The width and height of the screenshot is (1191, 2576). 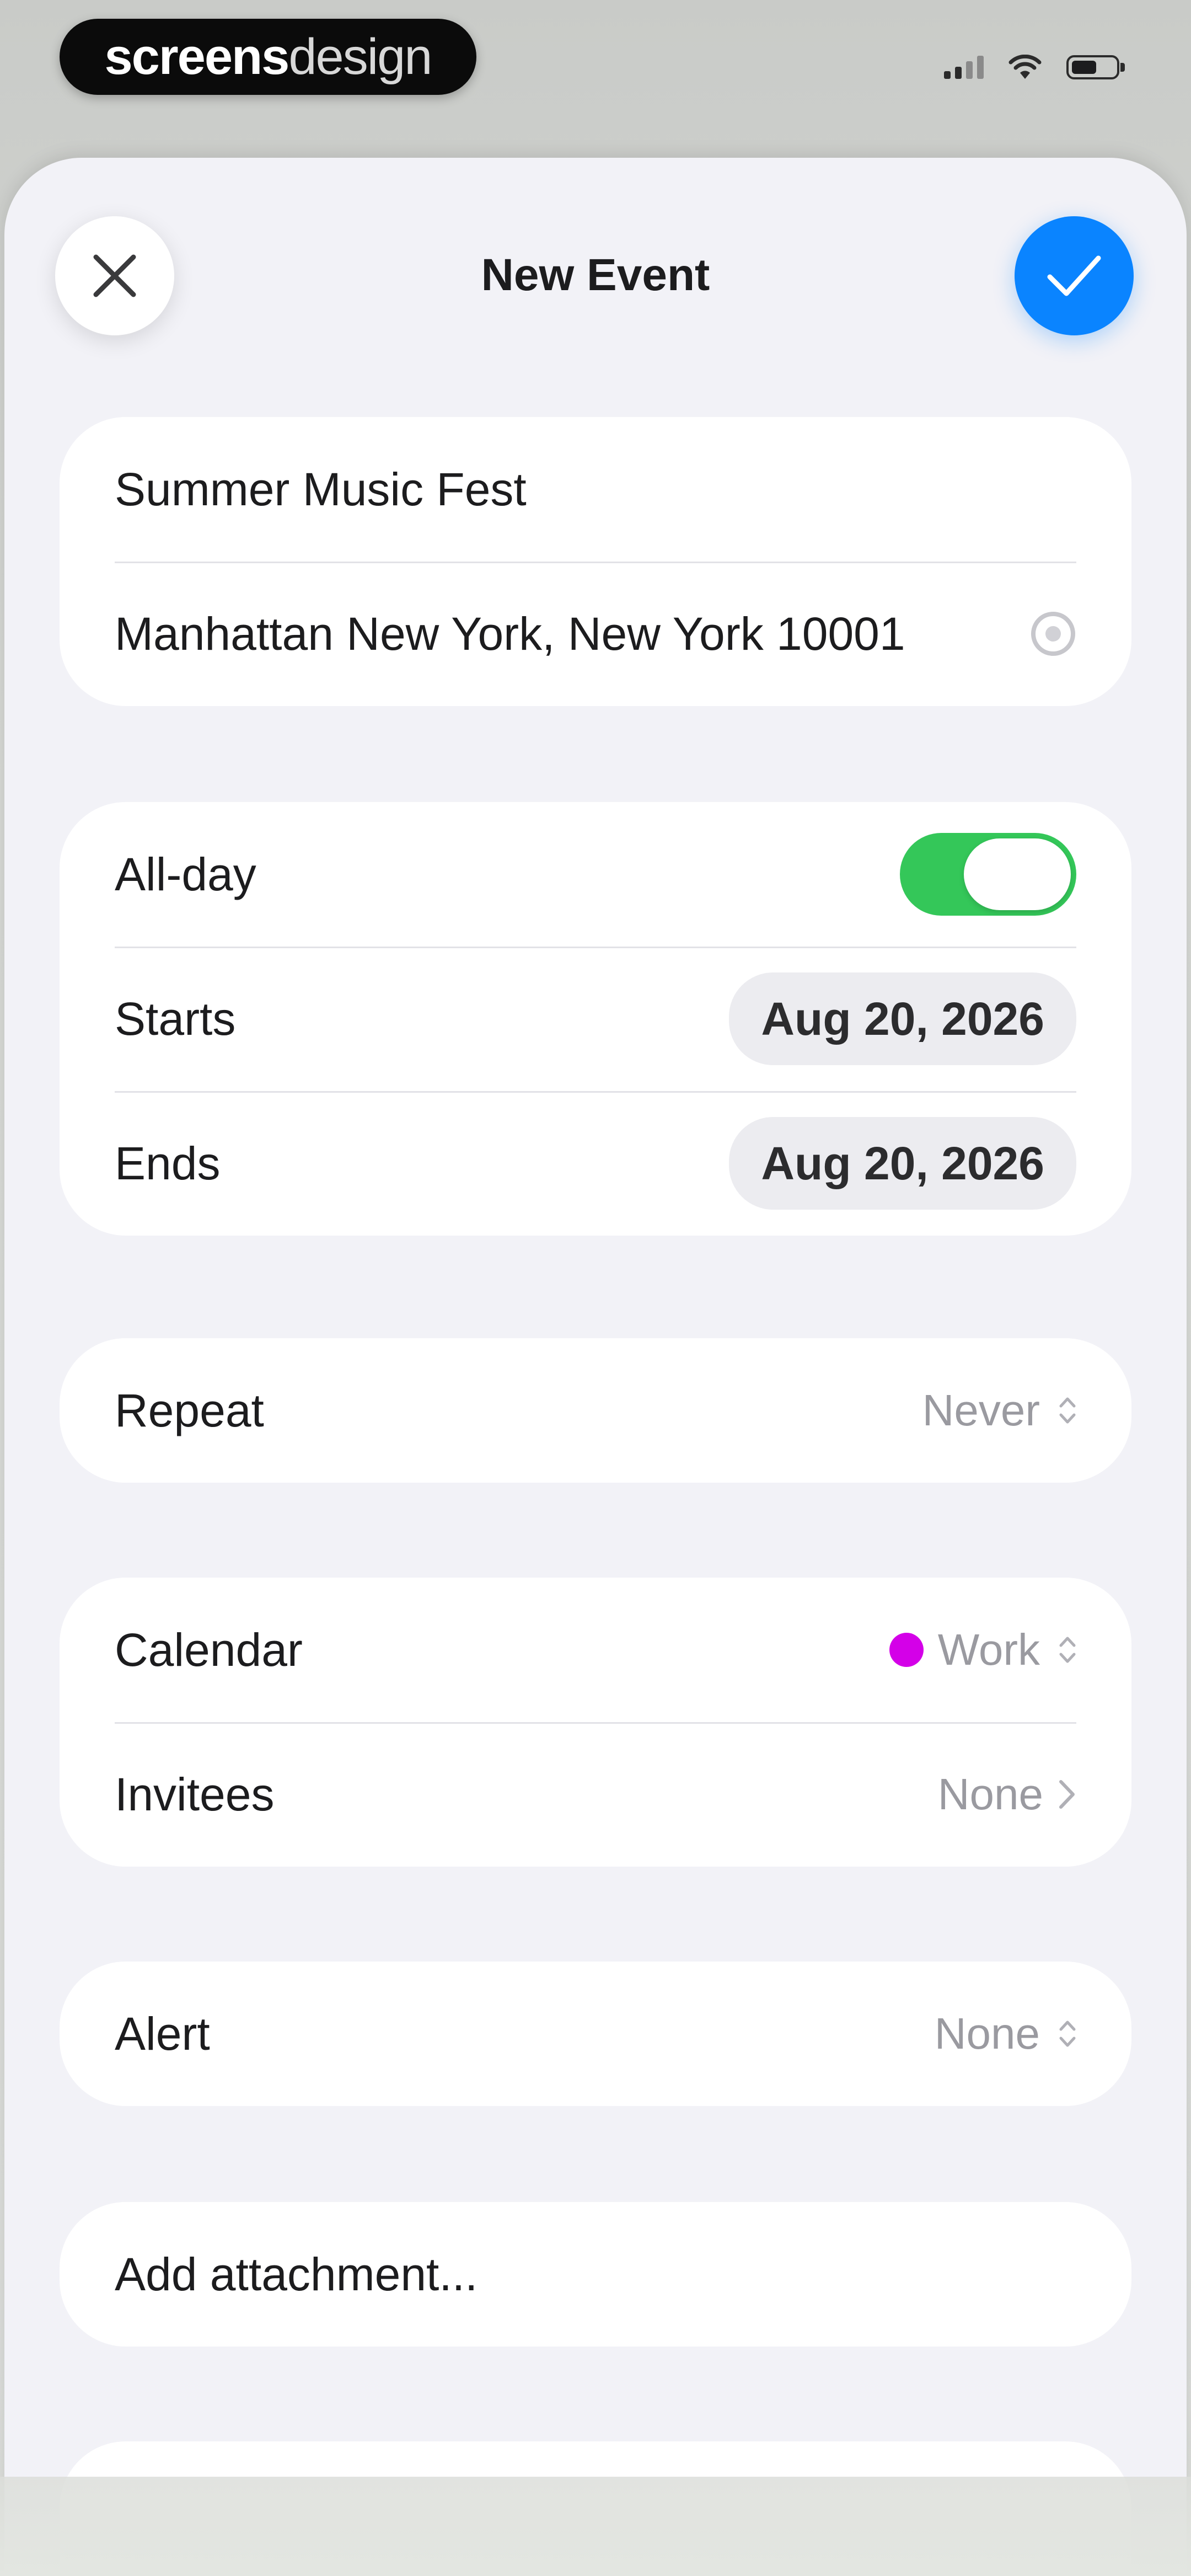 What do you see at coordinates (1025, 67) in the screenshot?
I see `wifi-icon` at bounding box center [1025, 67].